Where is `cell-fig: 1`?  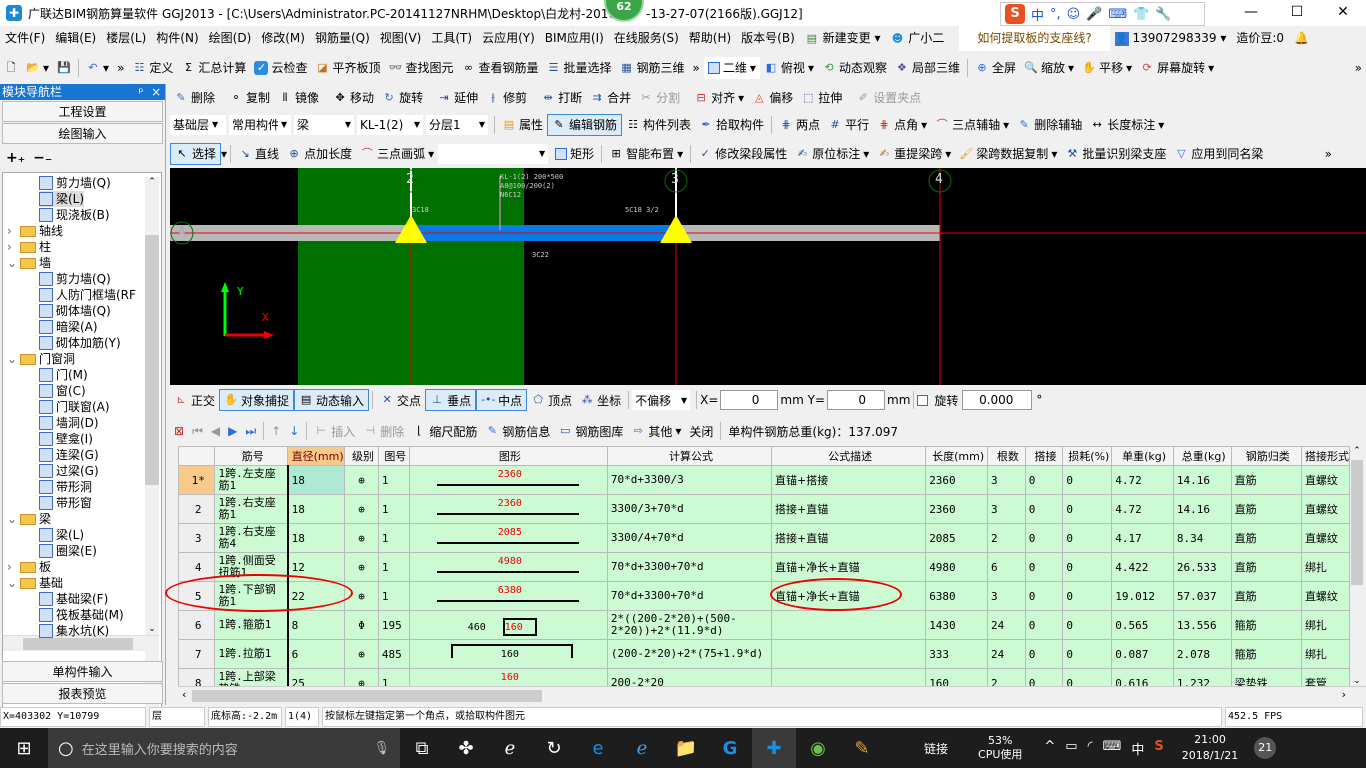
cell-fig: 1 is located at coordinates (393, 509).